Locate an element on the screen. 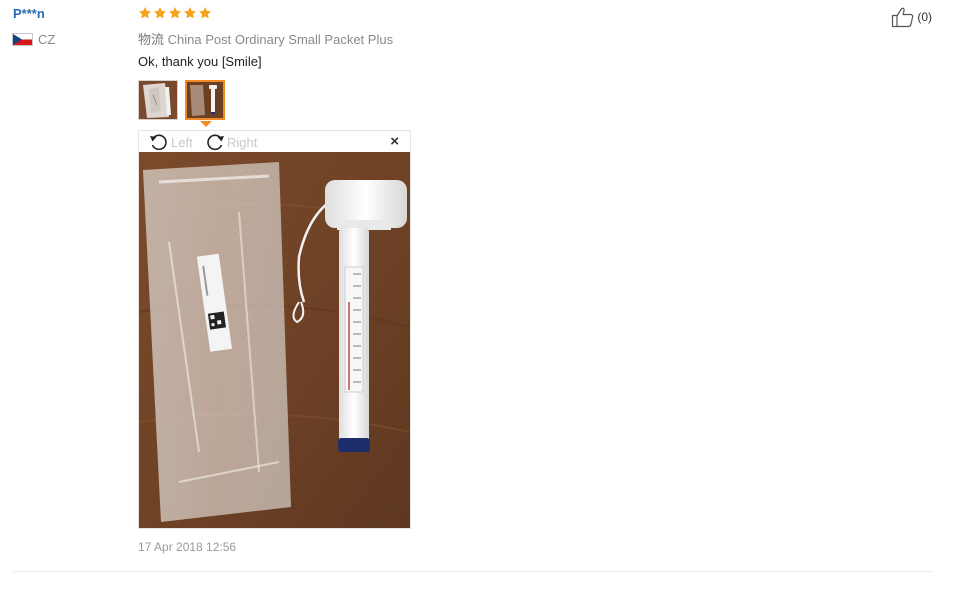 Image resolution: width=963 pixels, height=594 pixels. helpful-count: (0) is located at coordinates (924, 17).